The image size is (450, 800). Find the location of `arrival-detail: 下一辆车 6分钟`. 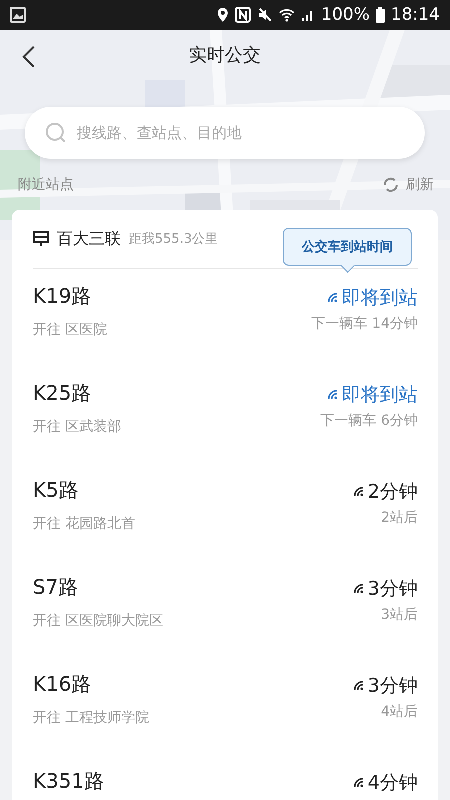

arrival-detail: 下一辆车 6分钟 is located at coordinates (369, 421).